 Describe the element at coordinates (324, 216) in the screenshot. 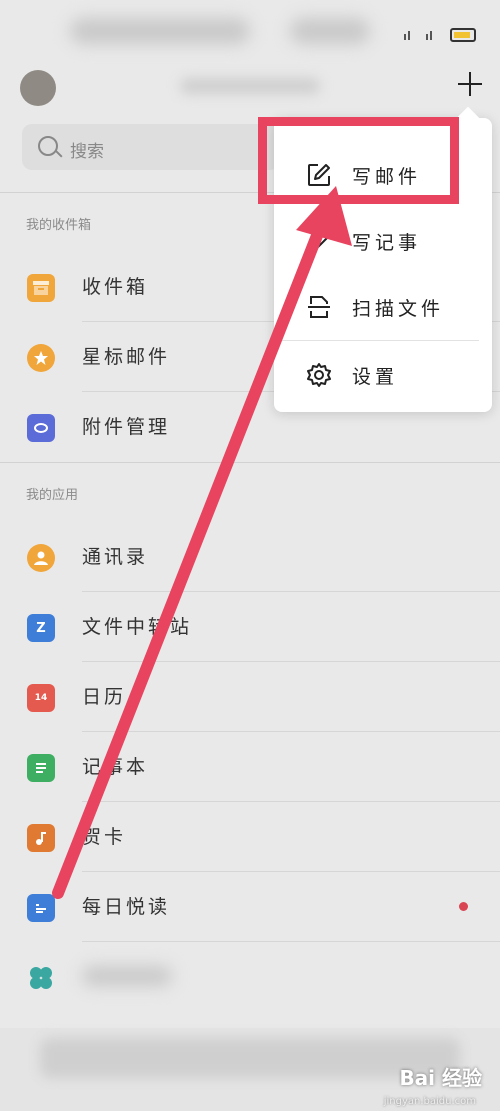

I see `arrow-head` at that location.